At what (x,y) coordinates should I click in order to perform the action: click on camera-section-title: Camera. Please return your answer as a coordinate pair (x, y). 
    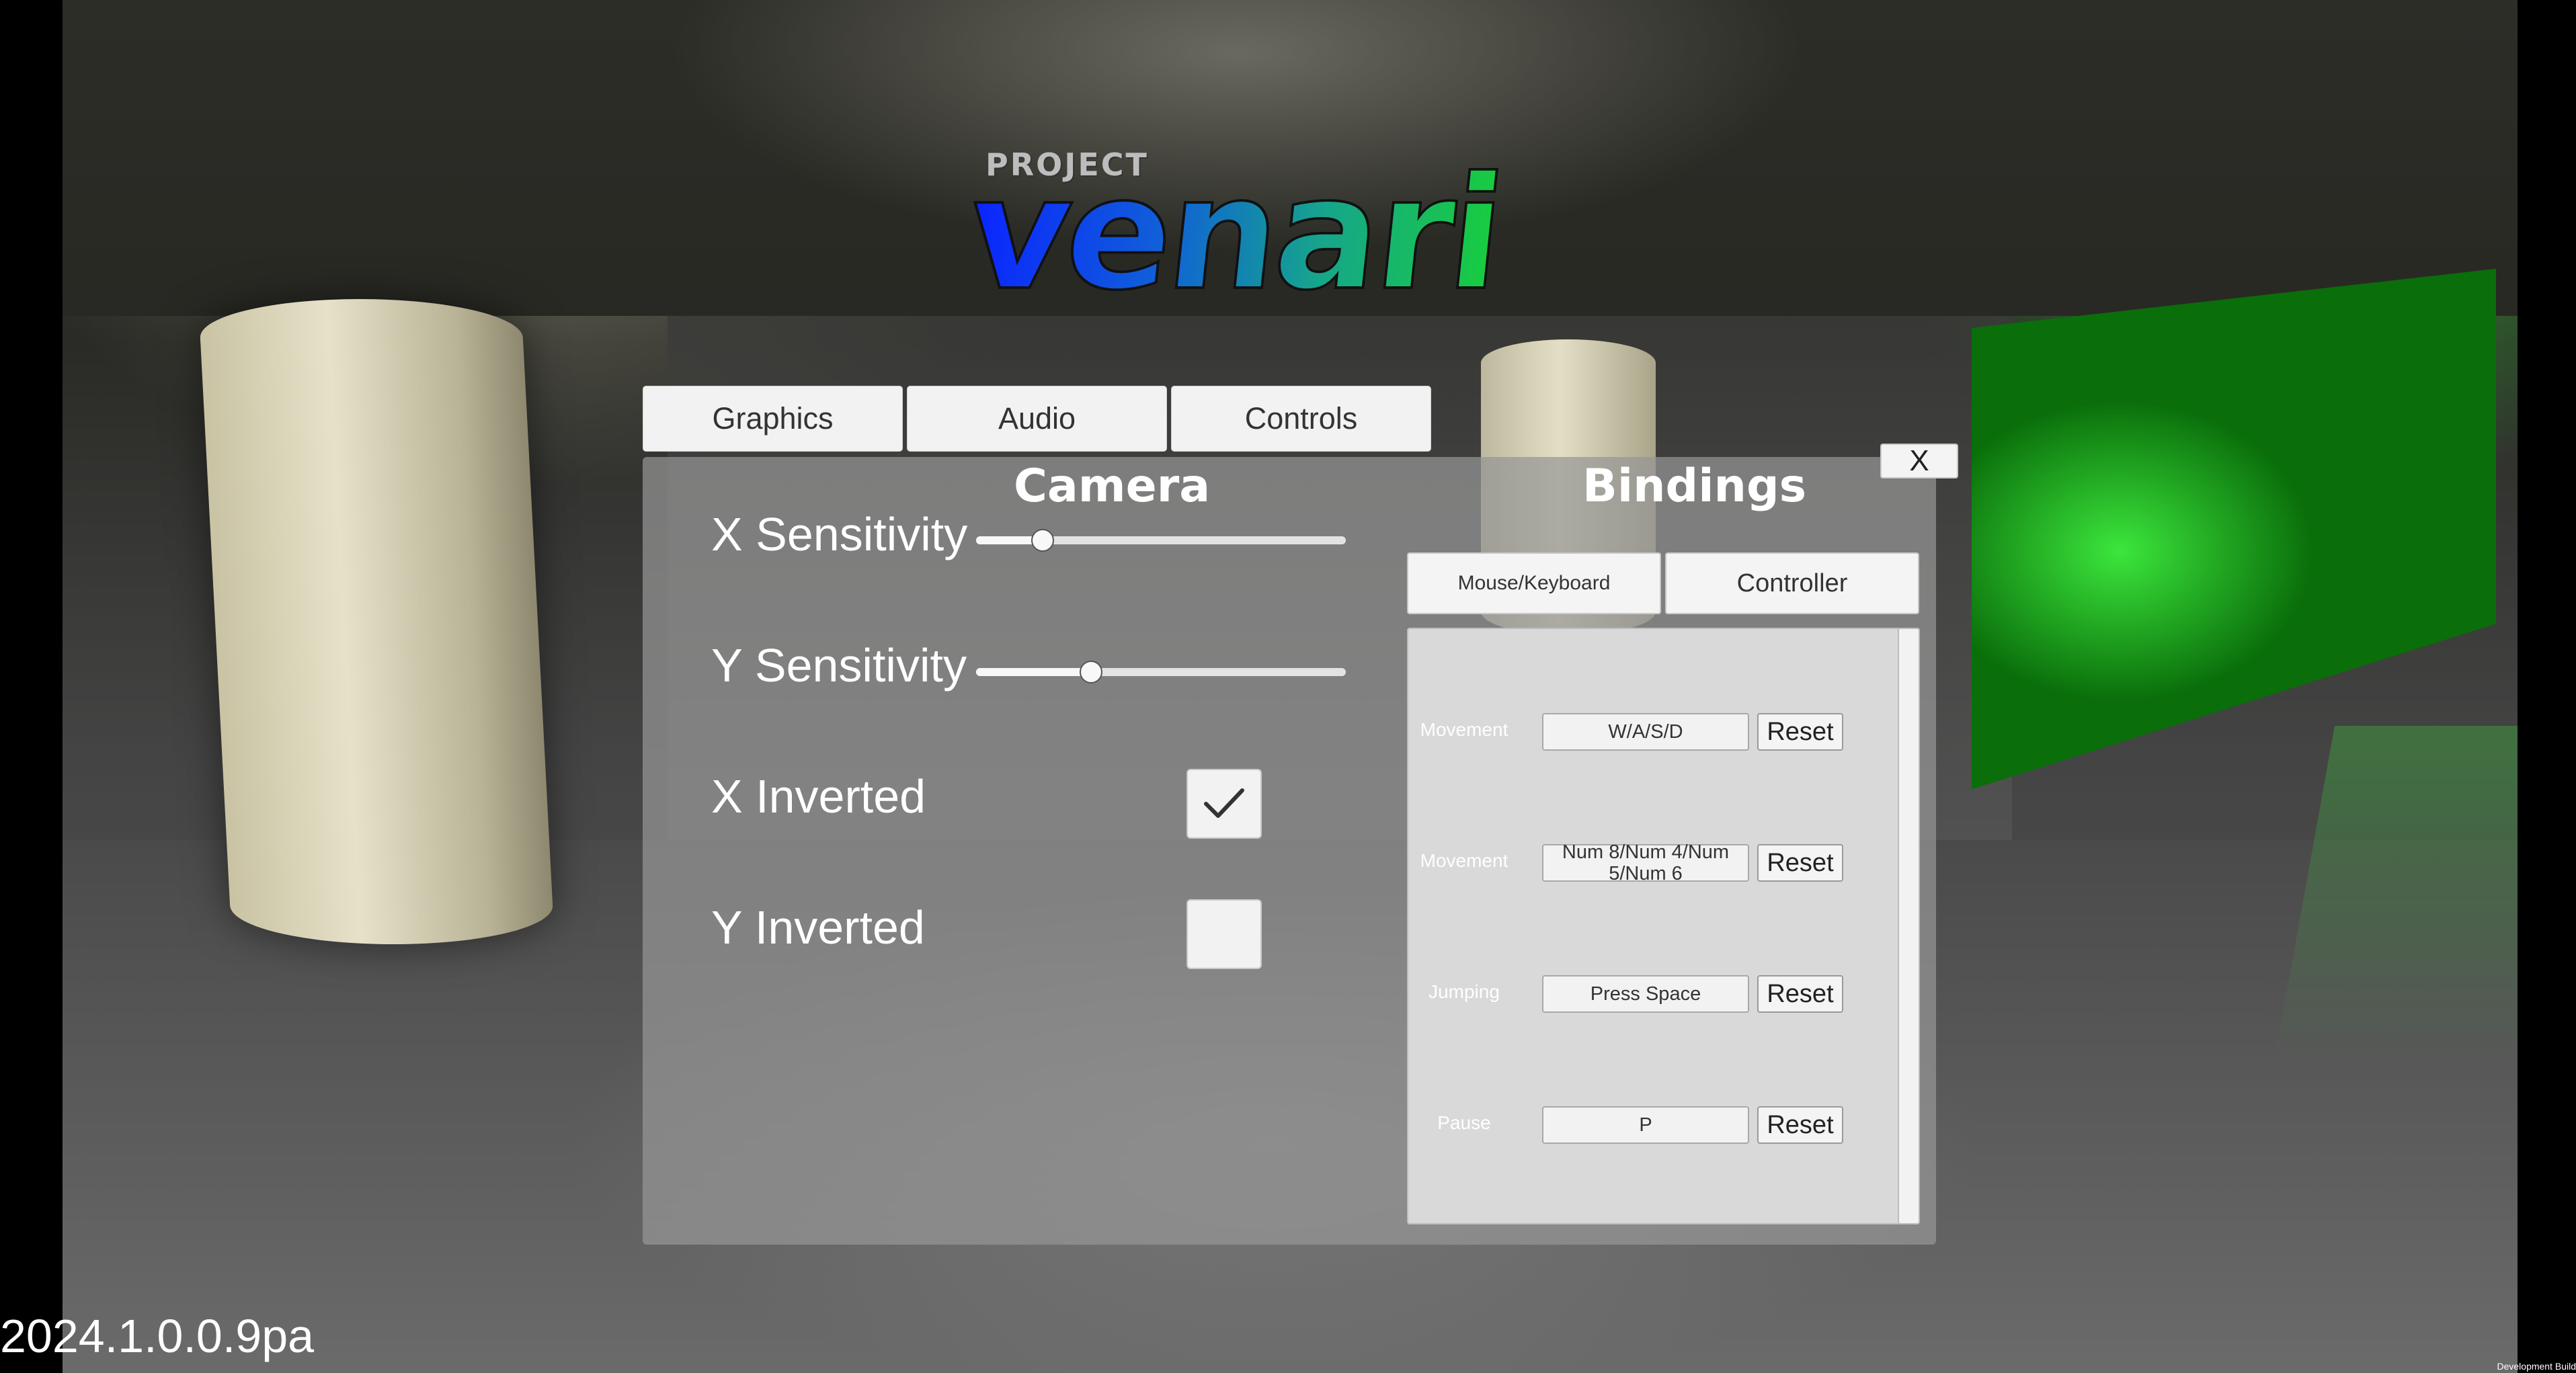
    Looking at the image, I should click on (1112, 486).